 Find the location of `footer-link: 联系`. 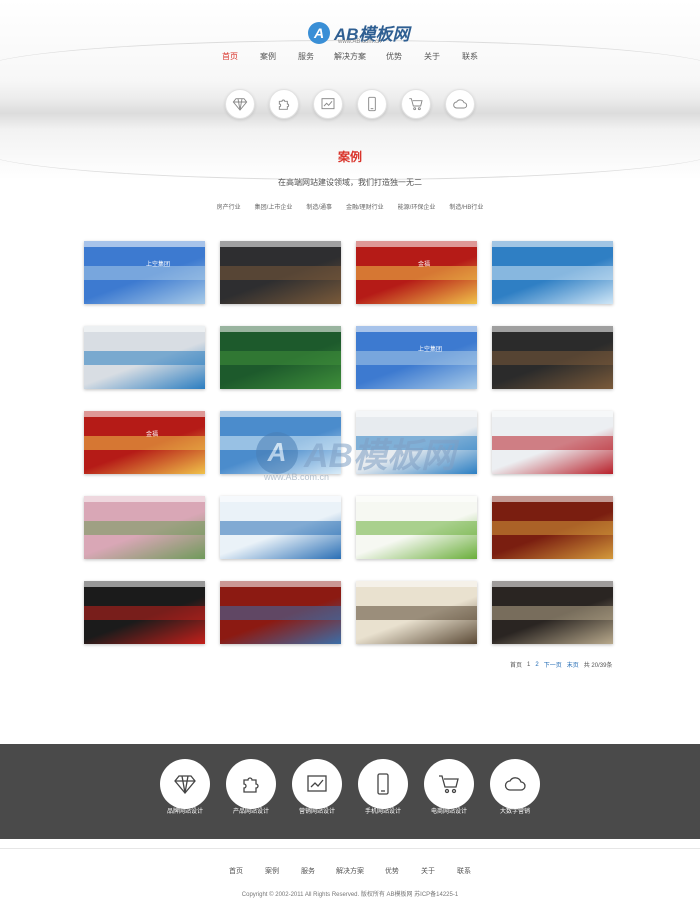

footer-link: 联系 is located at coordinates (464, 871).